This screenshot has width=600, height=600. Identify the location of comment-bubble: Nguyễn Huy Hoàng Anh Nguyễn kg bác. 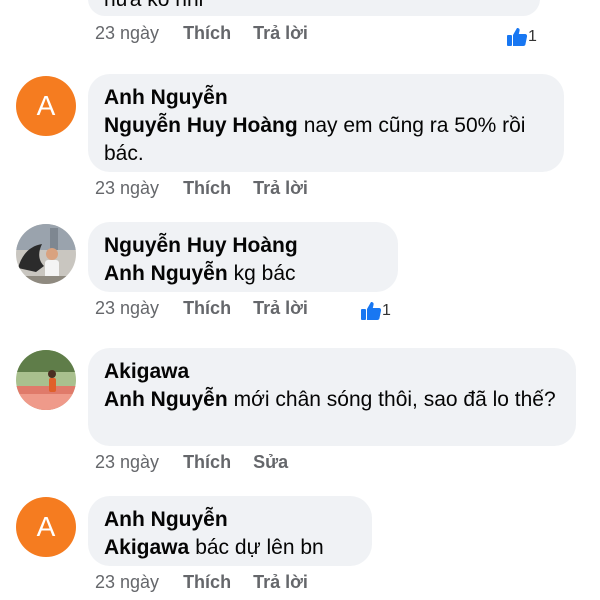
(243, 257).